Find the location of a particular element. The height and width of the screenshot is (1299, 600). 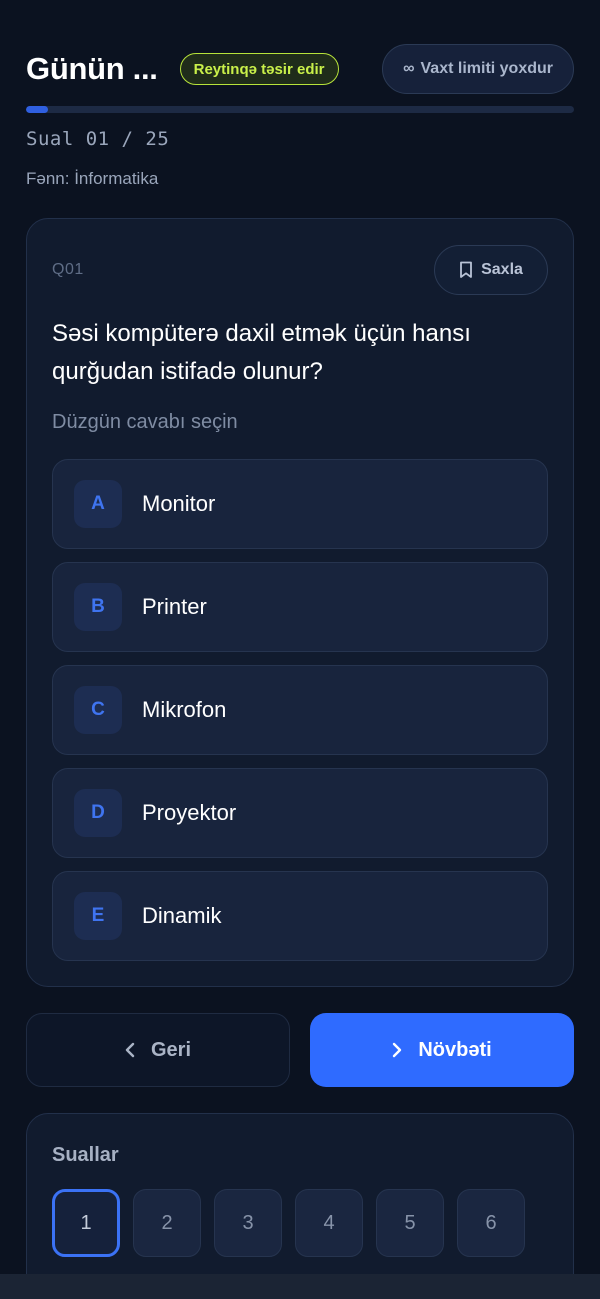

option-a: A Monitor is located at coordinates (300, 504).